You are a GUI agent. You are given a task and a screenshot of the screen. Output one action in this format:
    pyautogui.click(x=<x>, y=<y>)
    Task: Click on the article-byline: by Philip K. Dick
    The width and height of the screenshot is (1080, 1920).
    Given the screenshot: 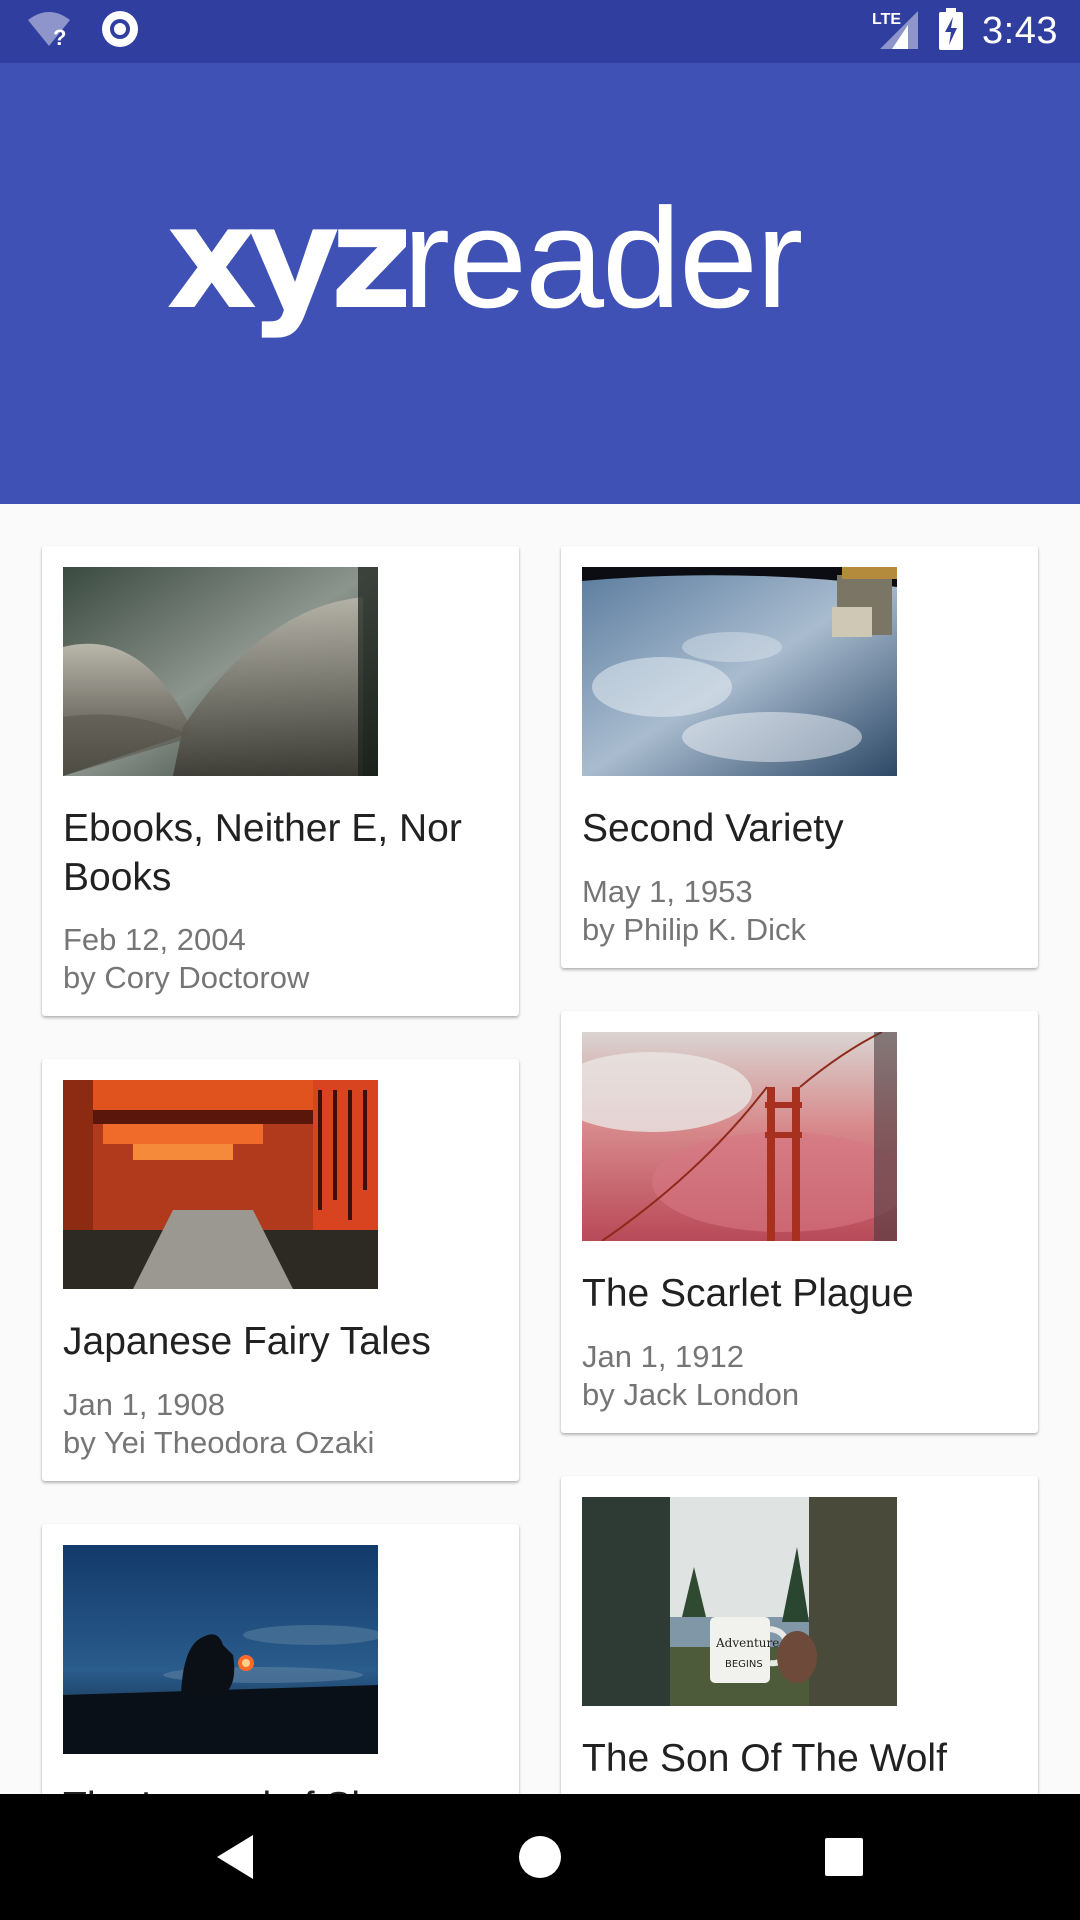 What is the action you would take?
    pyautogui.click(x=694, y=929)
    